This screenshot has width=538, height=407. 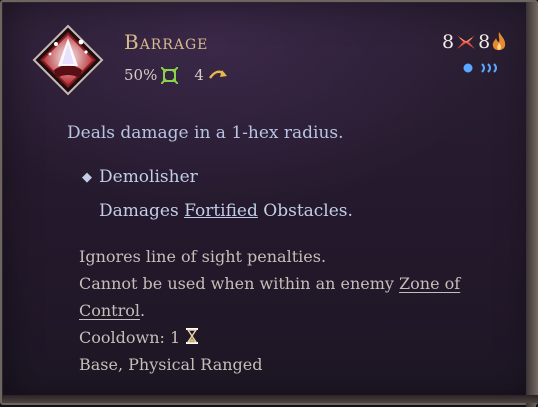 I want to click on tooltip-frame-right, so click(x=531, y=204).